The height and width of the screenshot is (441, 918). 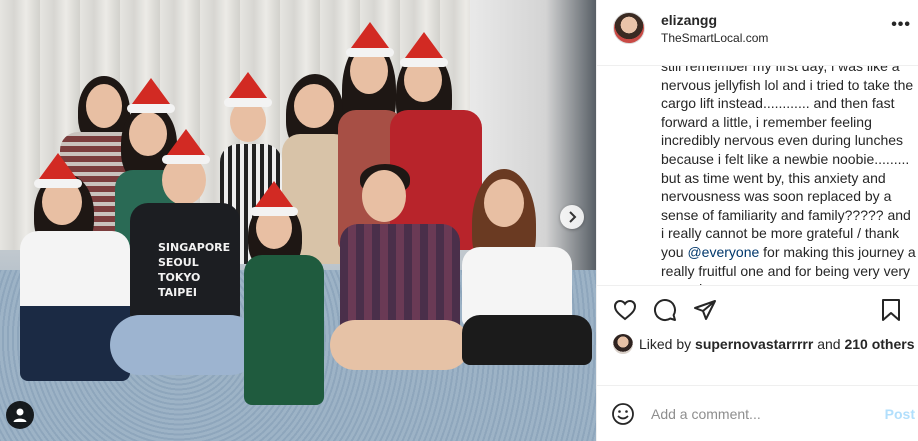 I want to click on tag-people-button, so click(x=20, y=415).